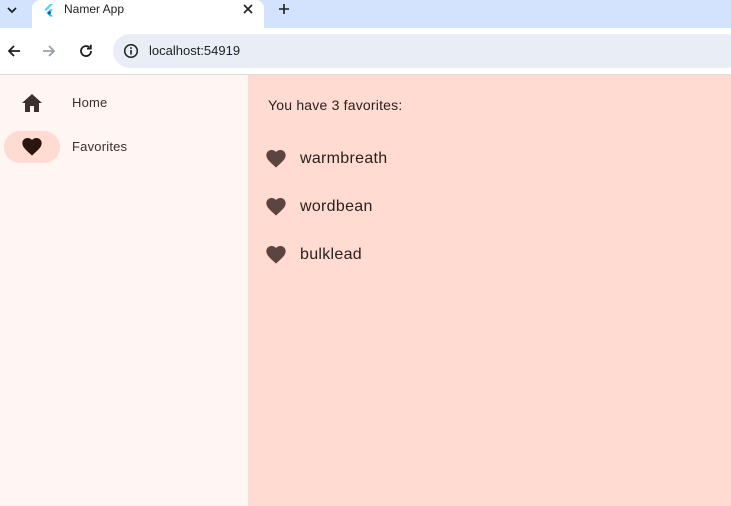 Image resolution: width=731 pixels, height=506 pixels. What do you see at coordinates (49, 10) in the screenshot?
I see `flutter-logo-icon` at bounding box center [49, 10].